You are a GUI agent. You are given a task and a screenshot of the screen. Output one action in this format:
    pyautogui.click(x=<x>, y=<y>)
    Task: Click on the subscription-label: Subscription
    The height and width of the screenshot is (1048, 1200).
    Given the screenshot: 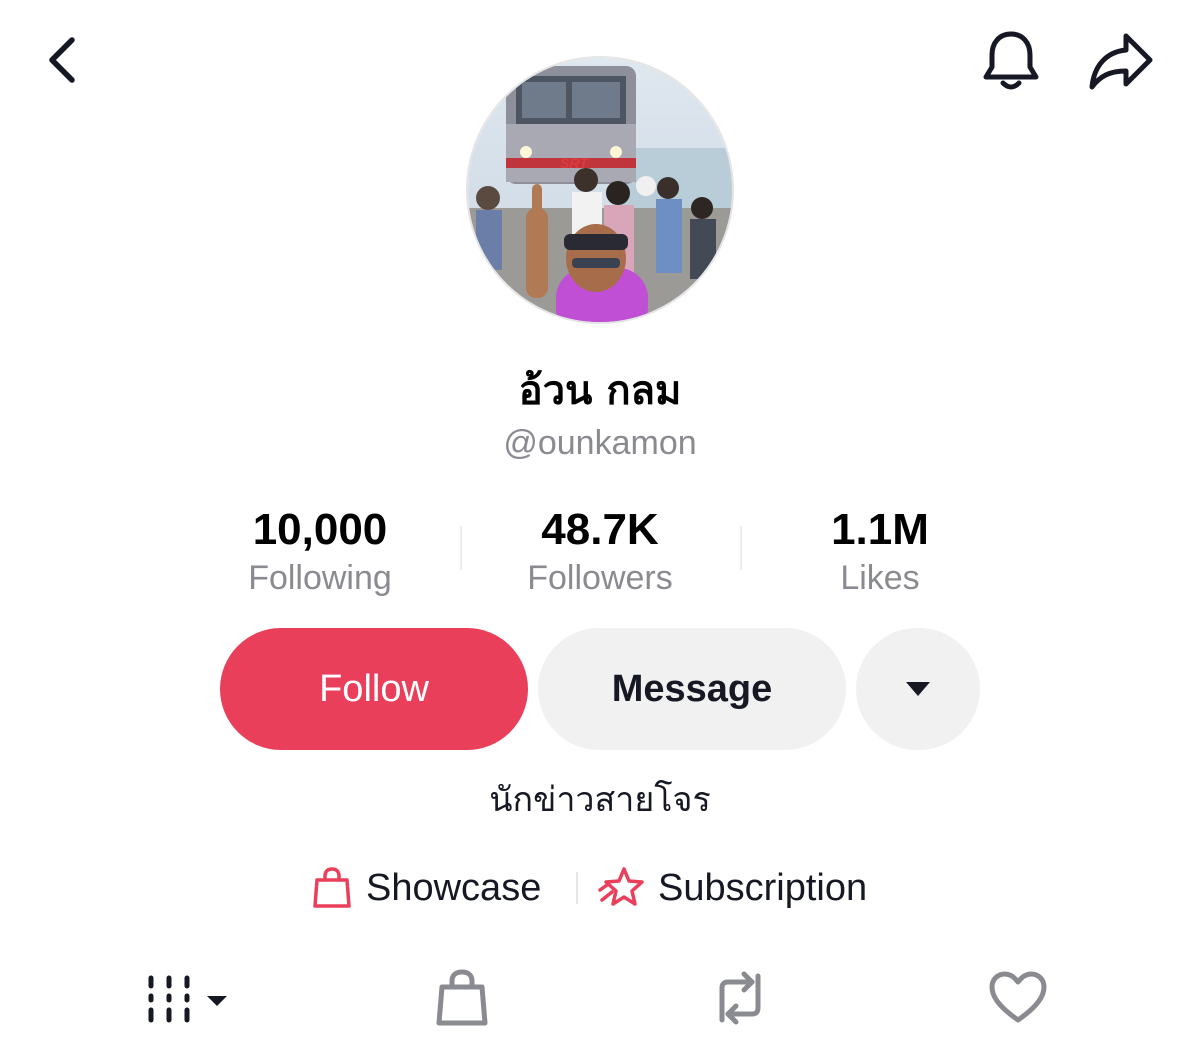 What is the action you would take?
    pyautogui.click(x=763, y=887)
    